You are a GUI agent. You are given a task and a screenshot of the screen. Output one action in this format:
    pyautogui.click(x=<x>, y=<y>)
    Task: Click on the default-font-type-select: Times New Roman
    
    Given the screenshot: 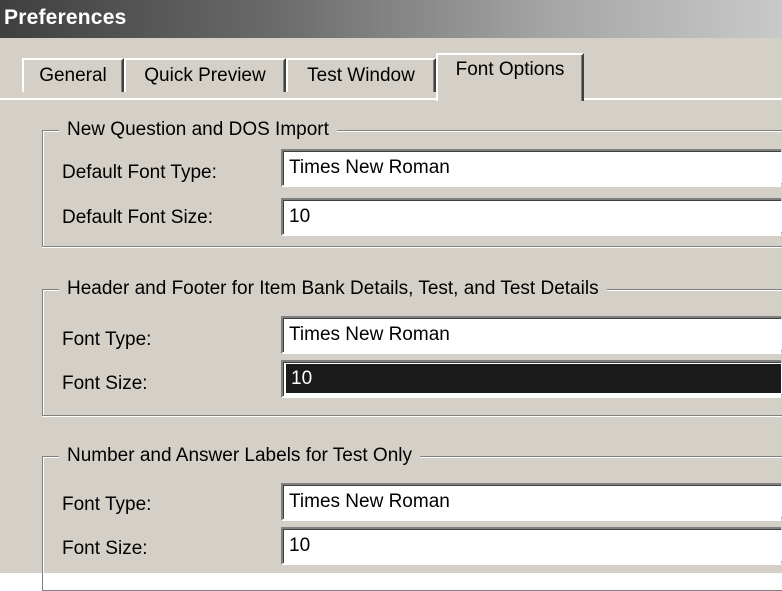 What is the action you would take?
    pyautogui.click(x=531, y=168)
    